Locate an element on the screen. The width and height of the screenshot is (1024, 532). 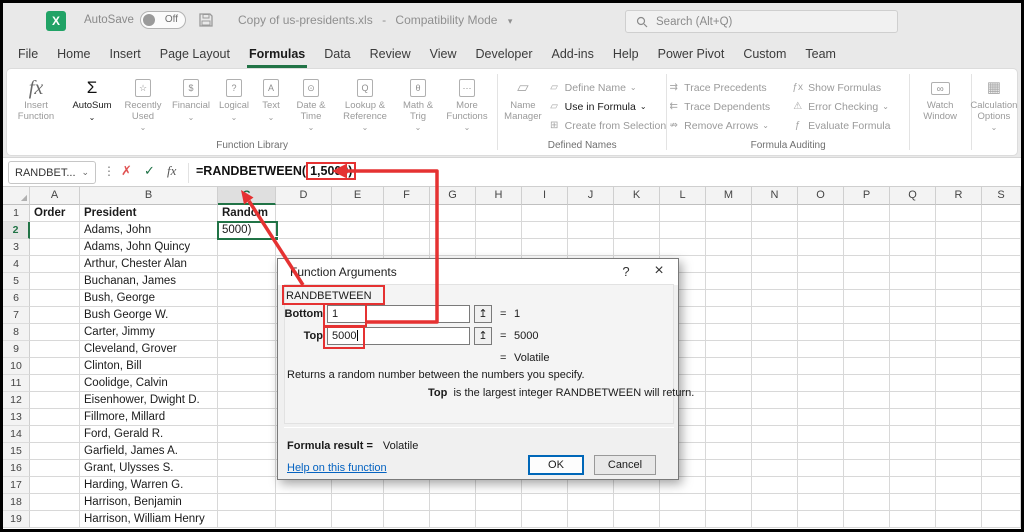
cell-c12 is located at coordinates (247, 400).